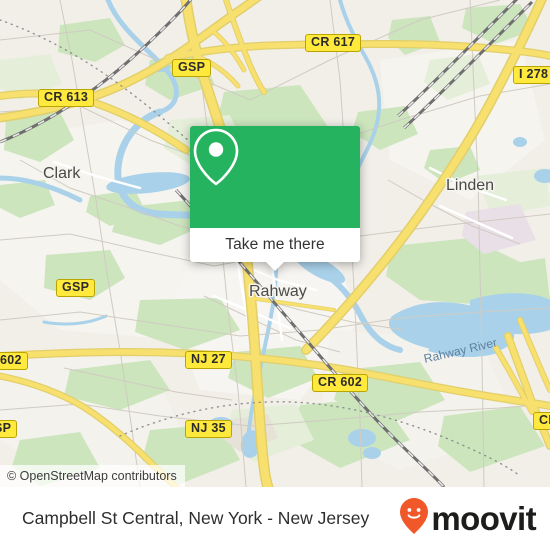  What do you see at coordinates (531, 75) in the screenshot?
I see `highway-shield-i278: I 278` at bounding box center [531, 75].